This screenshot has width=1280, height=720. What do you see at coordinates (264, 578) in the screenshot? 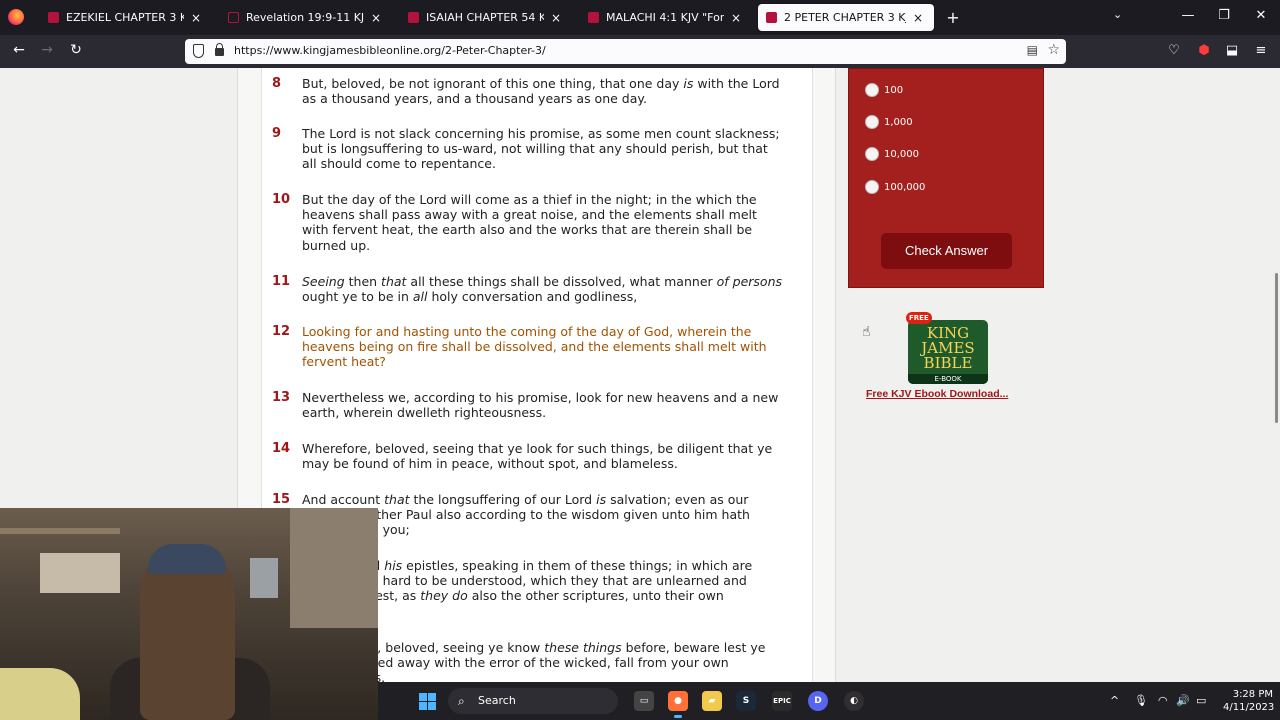
I see `electrical-panel` at bounding box center [264, 578].